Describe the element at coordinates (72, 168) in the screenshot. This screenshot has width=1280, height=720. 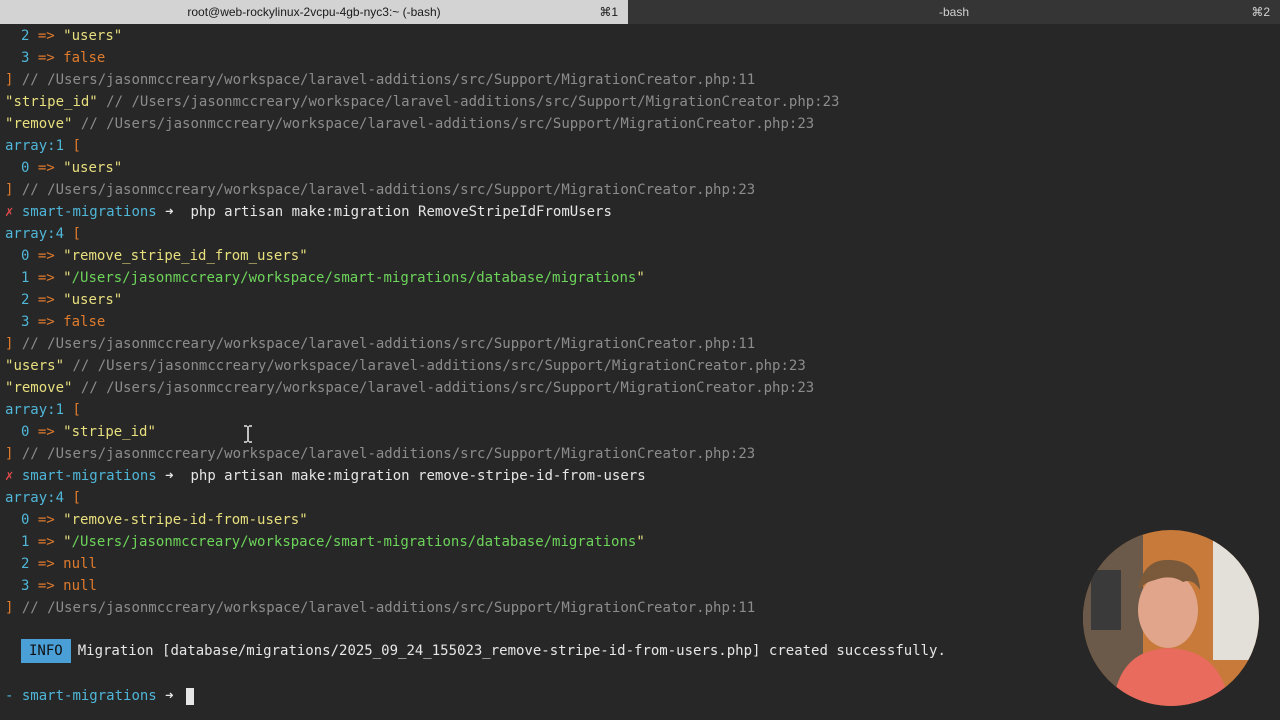
I see `output-line: 0 => "users"` at that location.